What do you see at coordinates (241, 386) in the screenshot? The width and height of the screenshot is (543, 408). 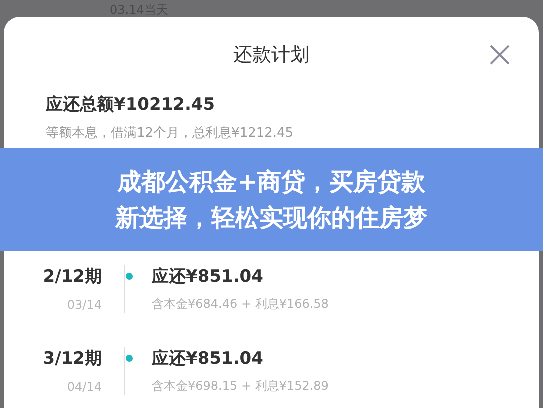 I see `payment-detail: 含本金¥698.15 + 利息¥152.89` at bounding box center [241, 386].